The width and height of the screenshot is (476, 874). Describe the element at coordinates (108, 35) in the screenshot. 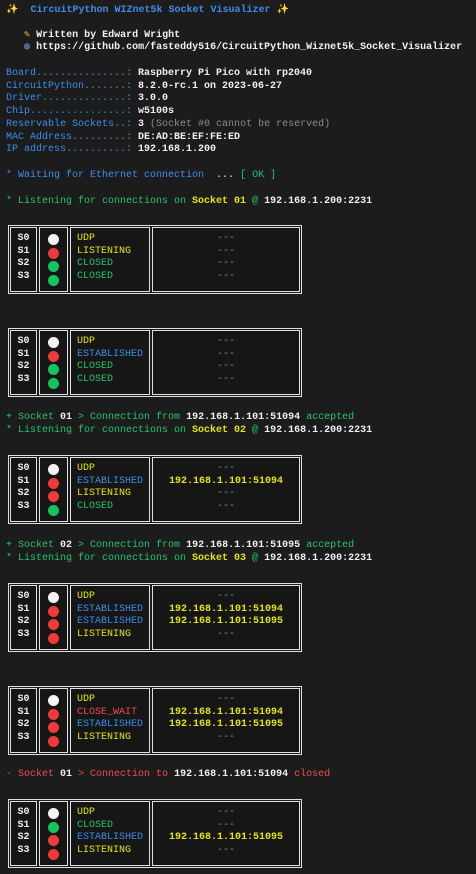

I see `author: Written by Edward Wright` at that location.